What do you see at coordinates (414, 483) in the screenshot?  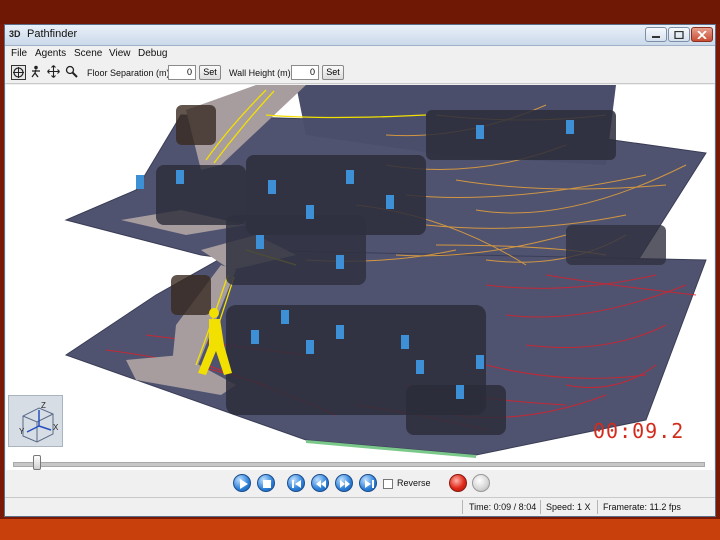 I see `reverse-label: Reverse` at bounding box center [414, 483].